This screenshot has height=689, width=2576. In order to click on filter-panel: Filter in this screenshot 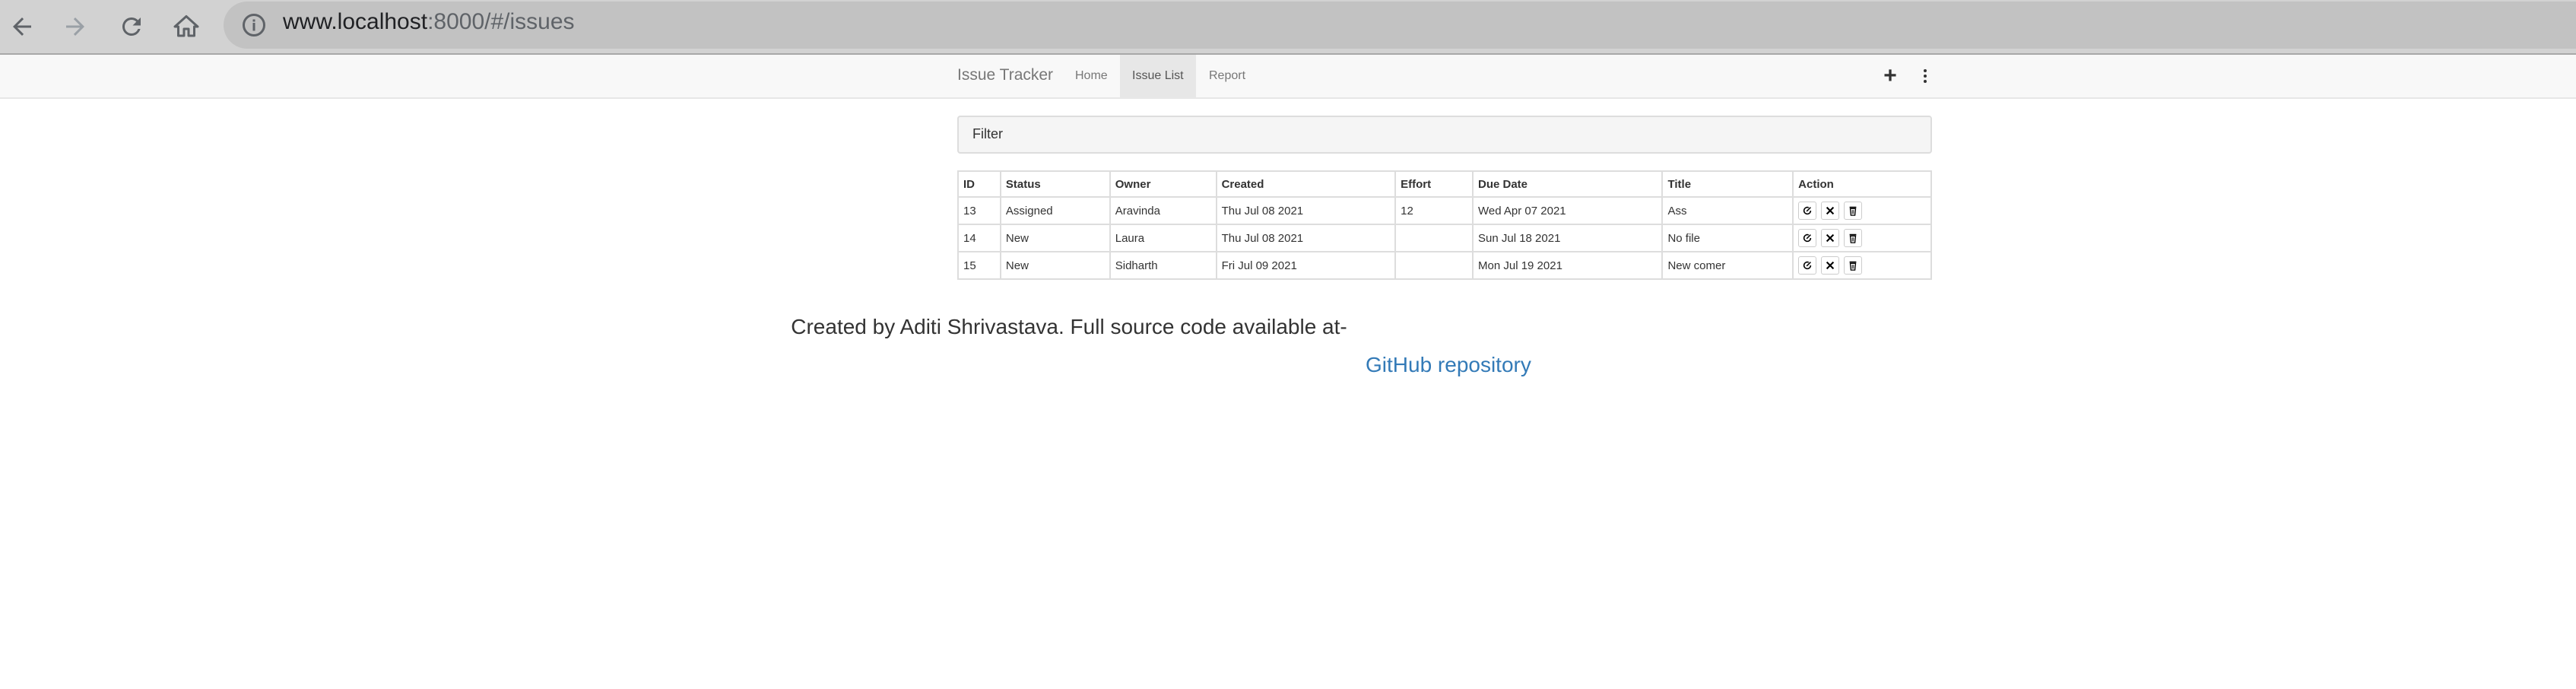, I will do `click(1444, 135)`.